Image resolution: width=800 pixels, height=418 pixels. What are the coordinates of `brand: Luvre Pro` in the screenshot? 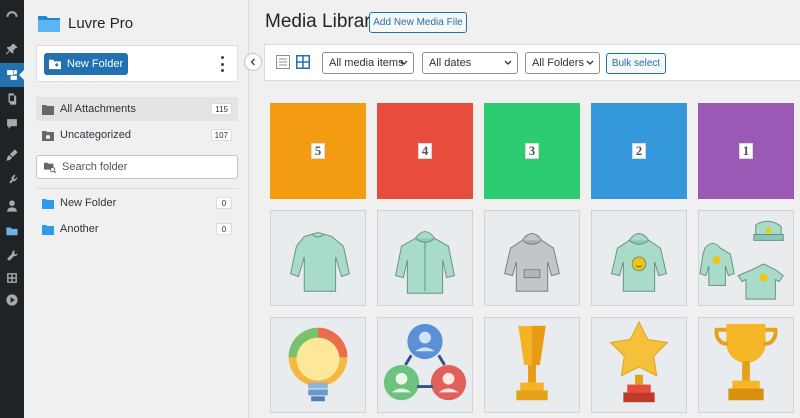 It's located at (85, 23).